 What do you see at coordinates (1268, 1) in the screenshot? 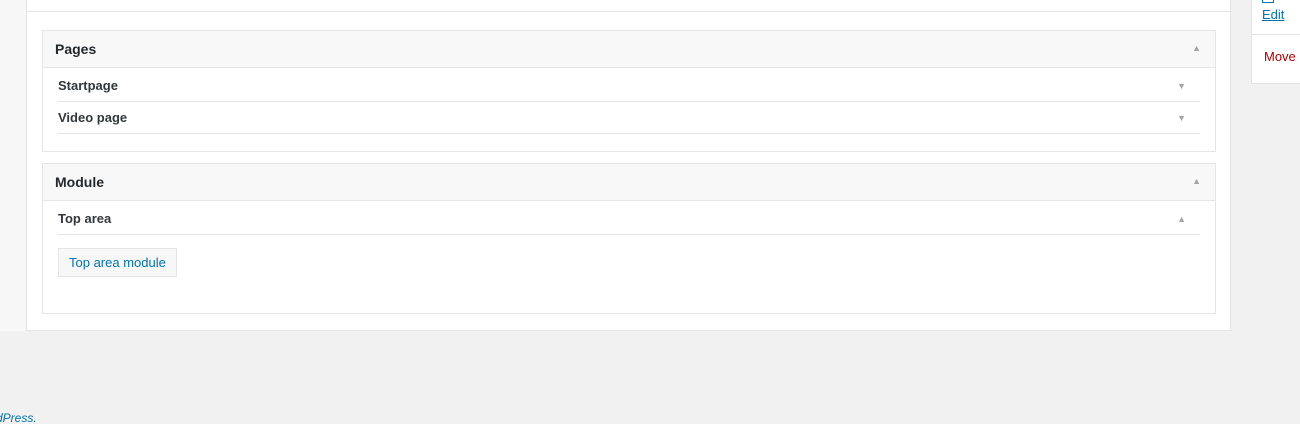
I see `list-icon` at bounding box center [1268, 1].